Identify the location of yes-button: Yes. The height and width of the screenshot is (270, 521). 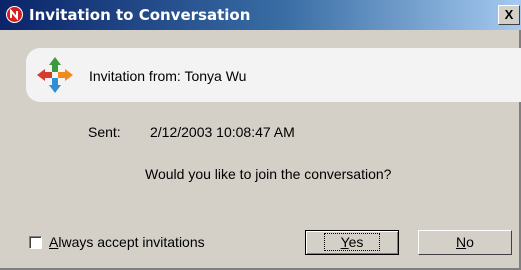
(352, 242).